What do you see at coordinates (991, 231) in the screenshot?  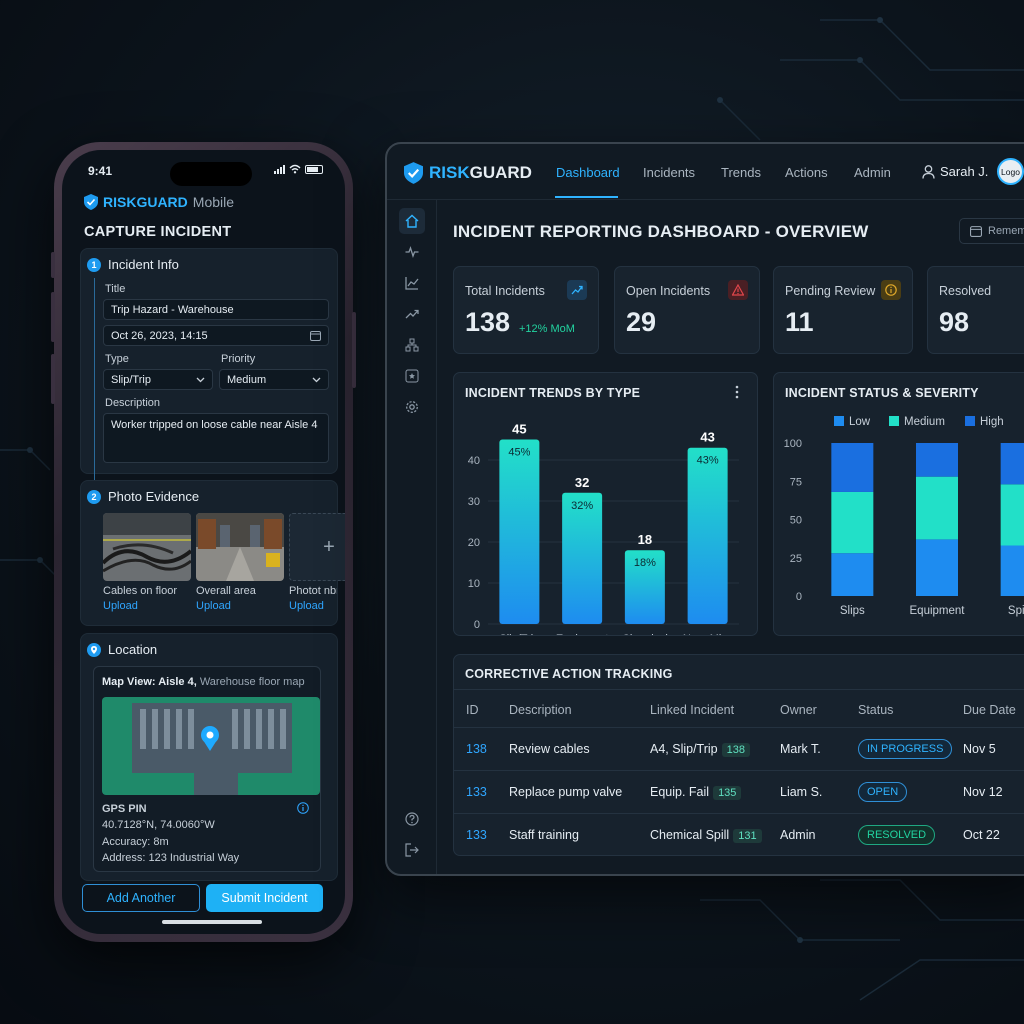 I see `date-range-button: Remember` at bounding box center [991, 231].